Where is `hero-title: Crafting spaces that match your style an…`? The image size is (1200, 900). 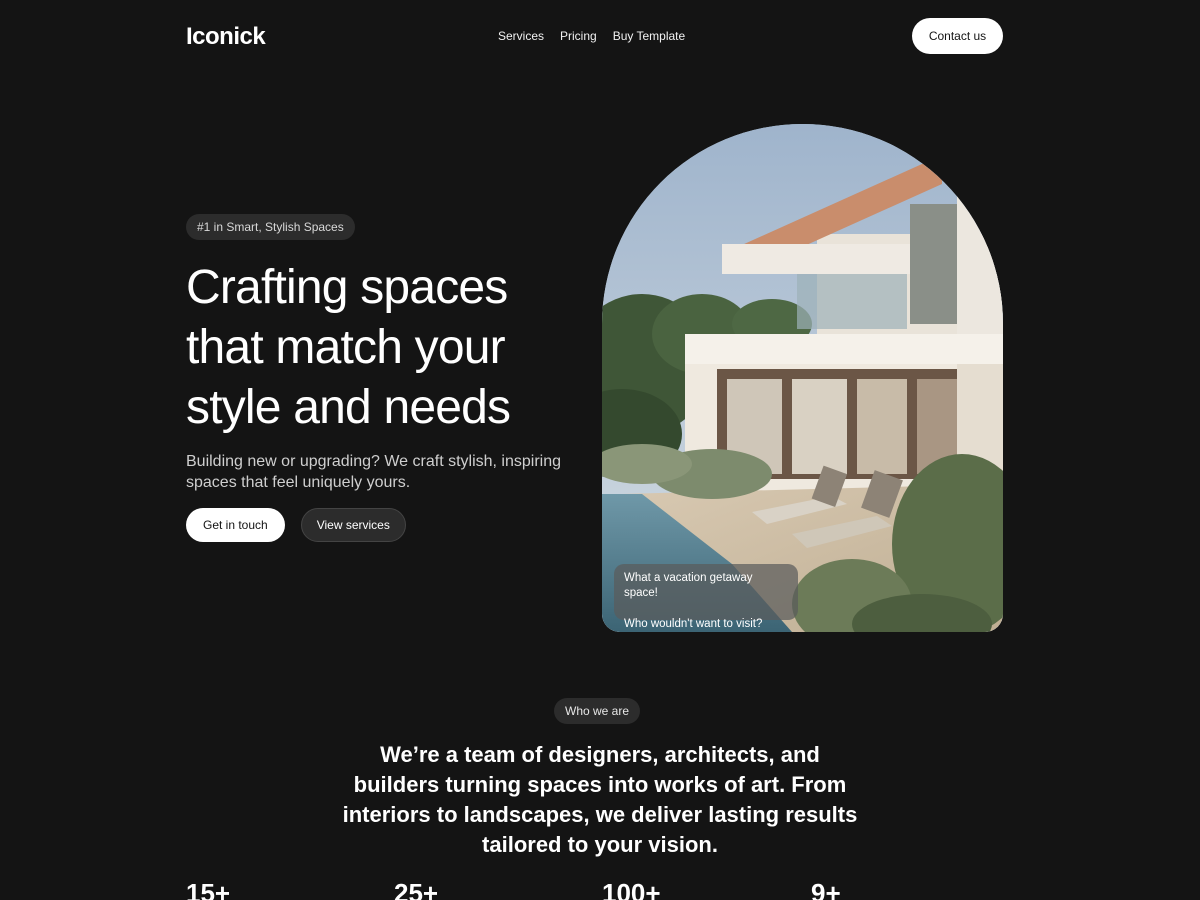 hero-title: Crafting spaces that match your style an… is located at coordinates (348, 347).